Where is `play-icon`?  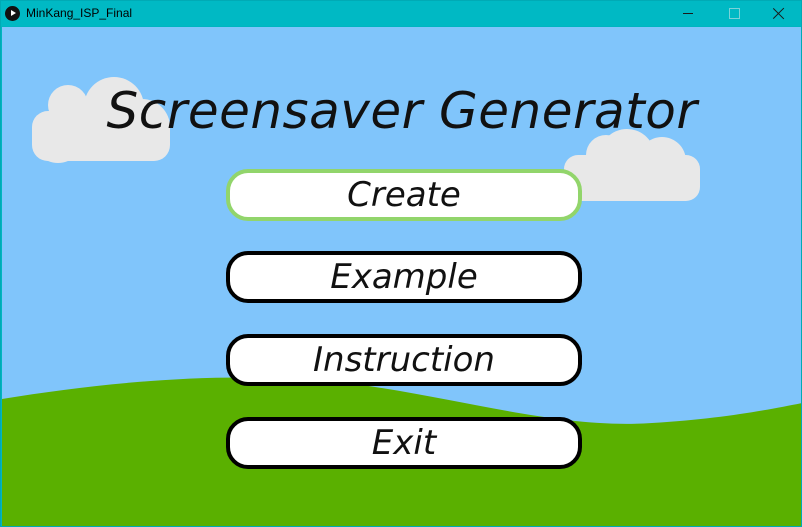 play-icon is located at coordinates (12, 13).